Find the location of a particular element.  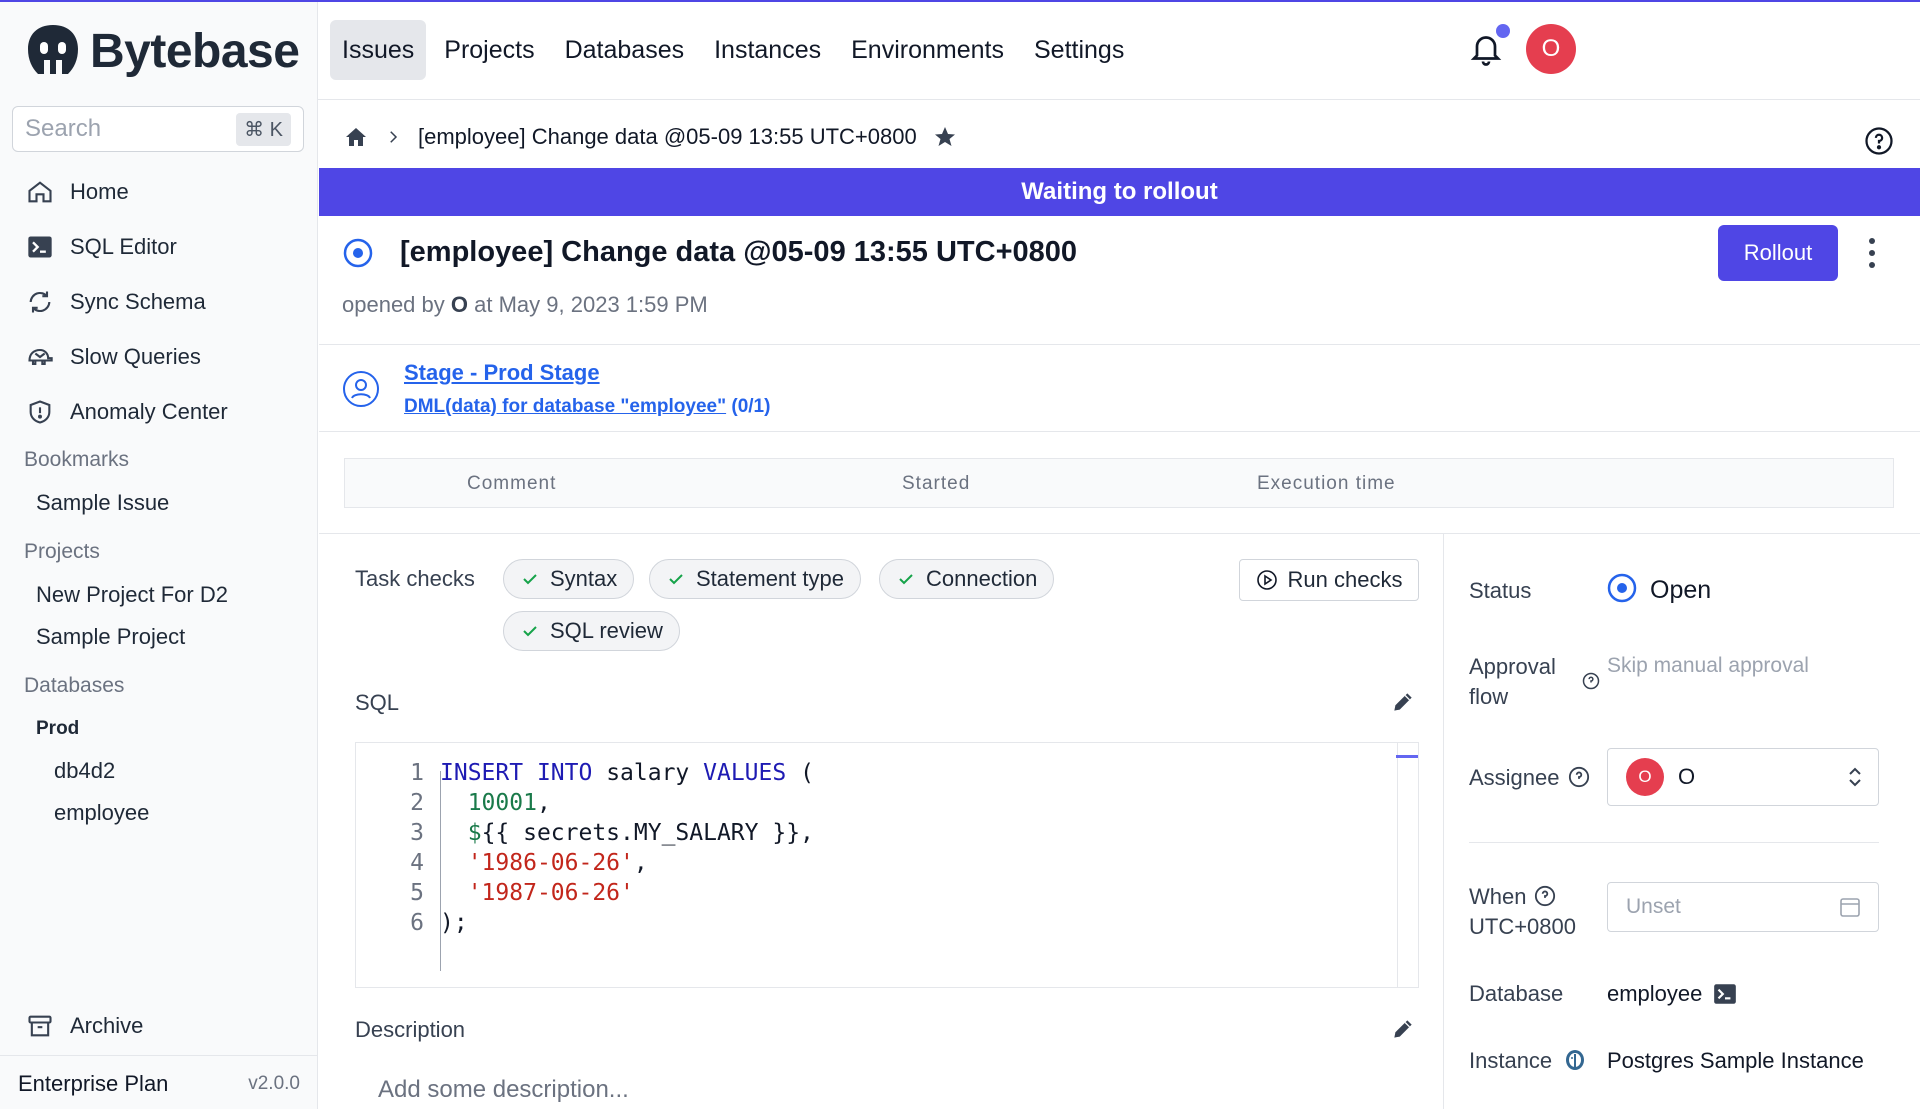

assignee-name: O is located at coordinates (1687, 776).